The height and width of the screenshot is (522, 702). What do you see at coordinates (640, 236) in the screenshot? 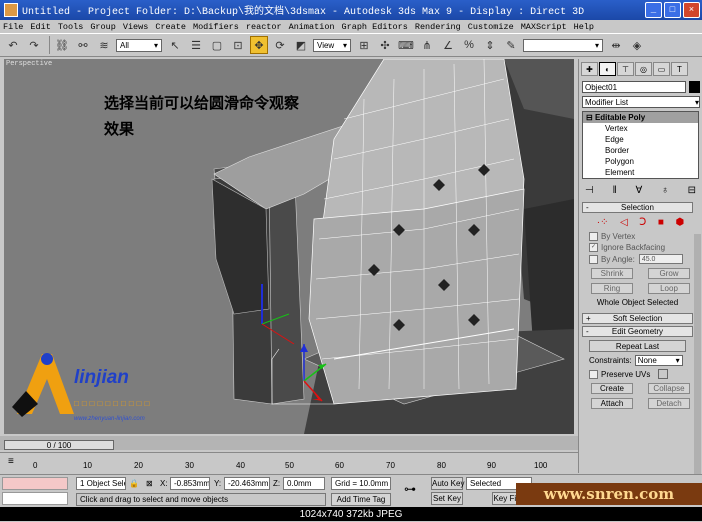
I see `by-vertex-checkbox: By Vertex` at bounding box center [640, 236].